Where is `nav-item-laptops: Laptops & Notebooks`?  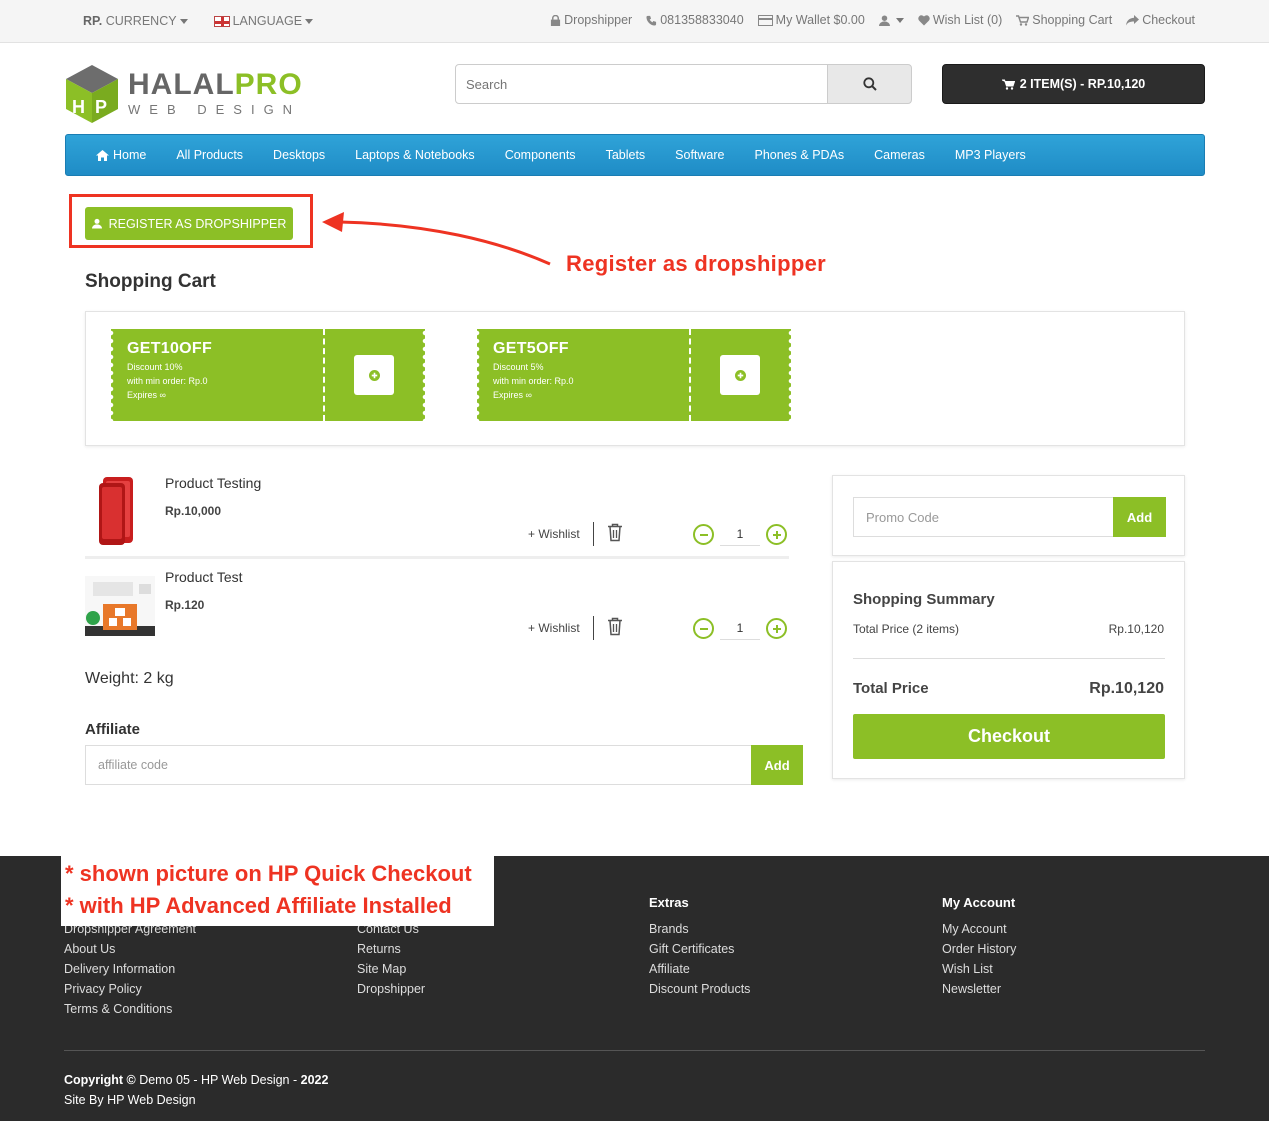 nav-item-laptops: Laptops & Notebooks is located at coordinates (415, 155).